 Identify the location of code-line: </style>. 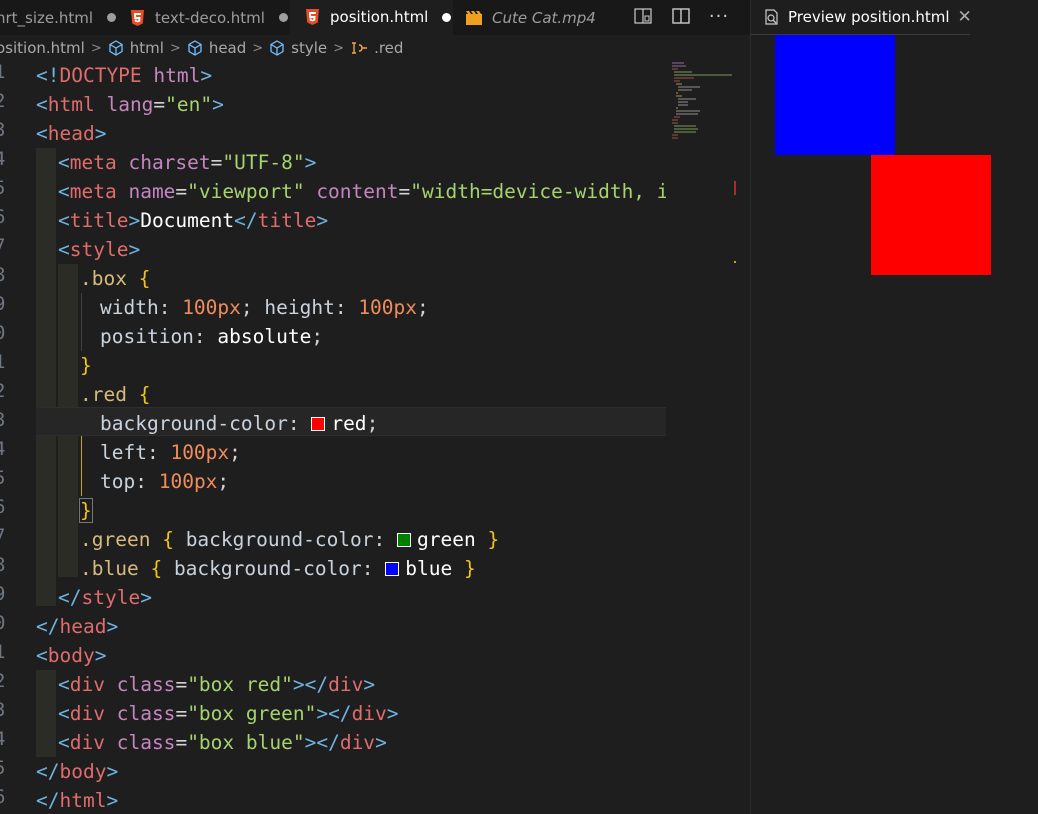
(105, 597).